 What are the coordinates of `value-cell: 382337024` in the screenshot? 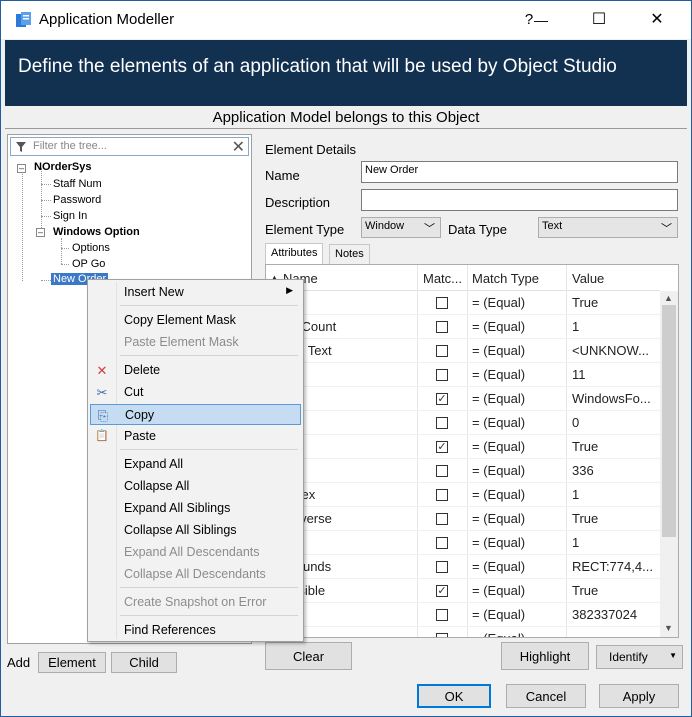 It's located at (615, 614).